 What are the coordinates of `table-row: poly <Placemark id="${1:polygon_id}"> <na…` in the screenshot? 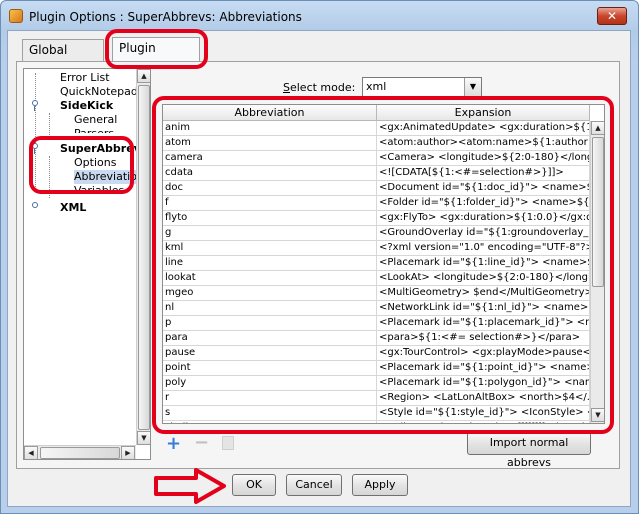 It's located at (376, 383).